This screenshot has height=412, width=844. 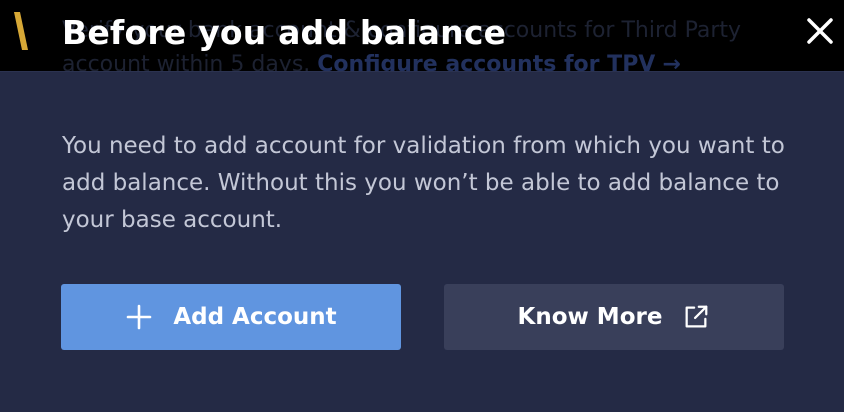 What do you see at coordinates (696, 317) in the screenshot?
I see `external-link-icon` at bounding box center [696, 317].